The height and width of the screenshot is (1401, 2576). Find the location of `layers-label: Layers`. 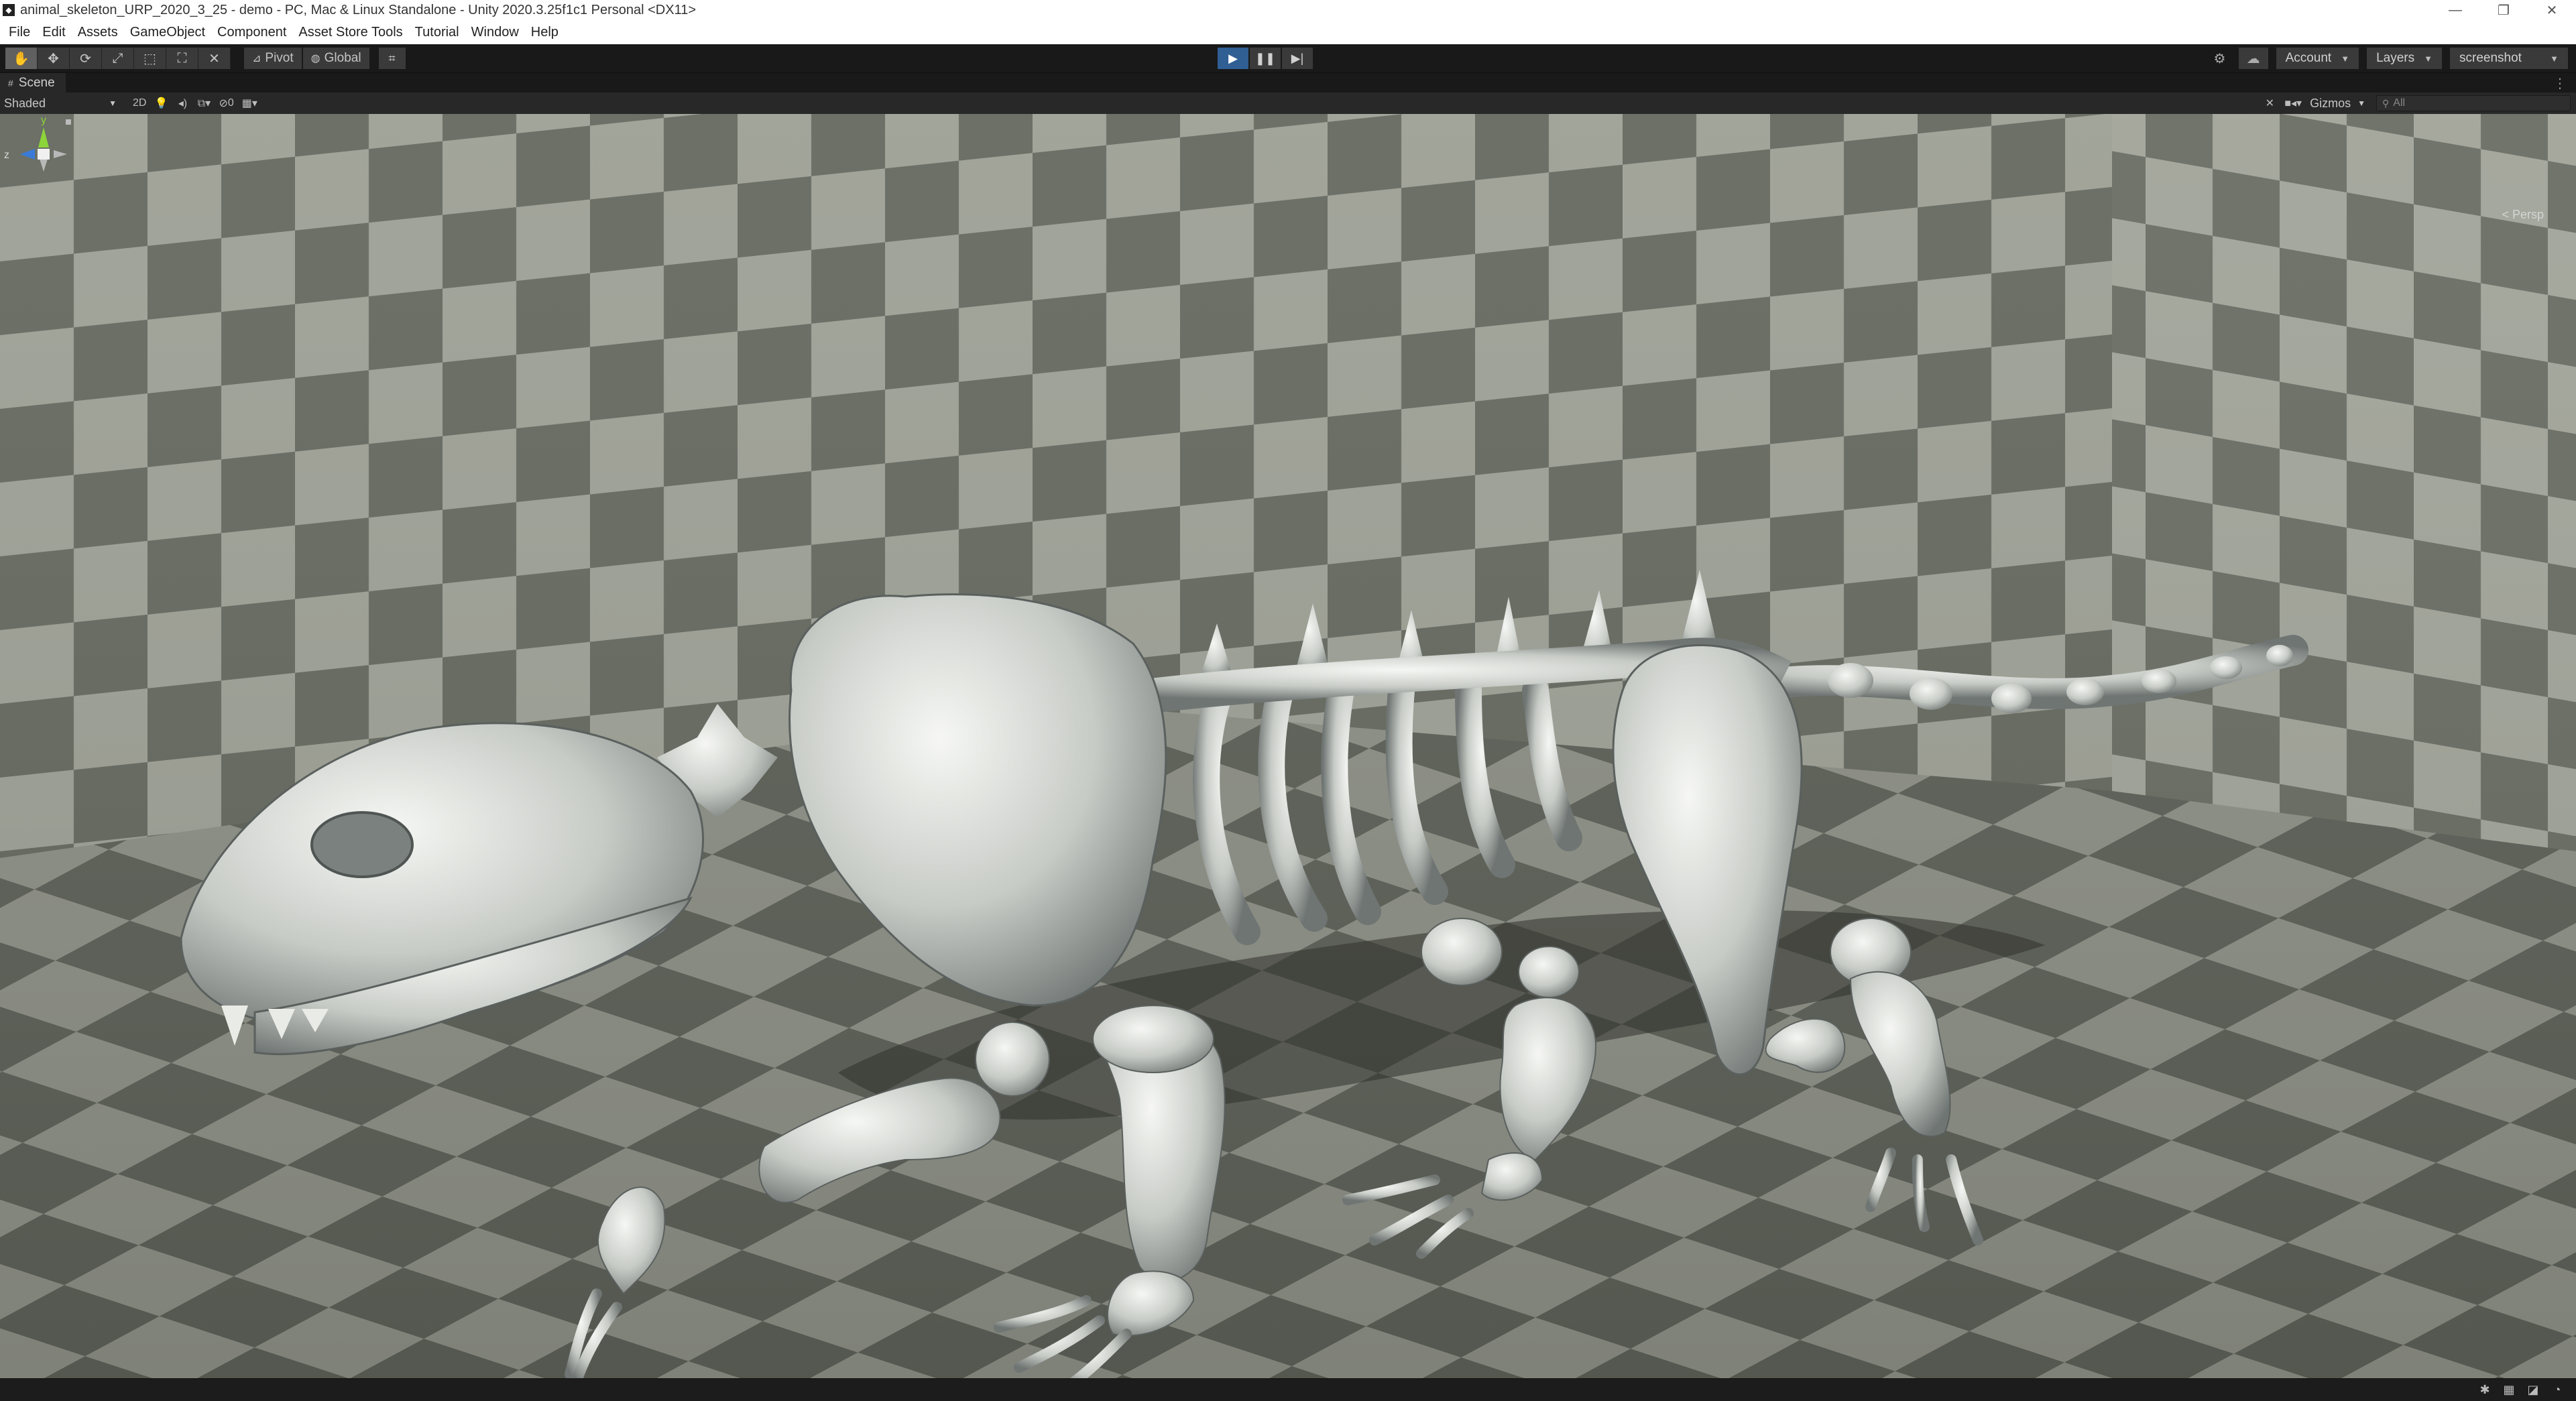

layers-label: Layers is located at coordinates (2395, 58).